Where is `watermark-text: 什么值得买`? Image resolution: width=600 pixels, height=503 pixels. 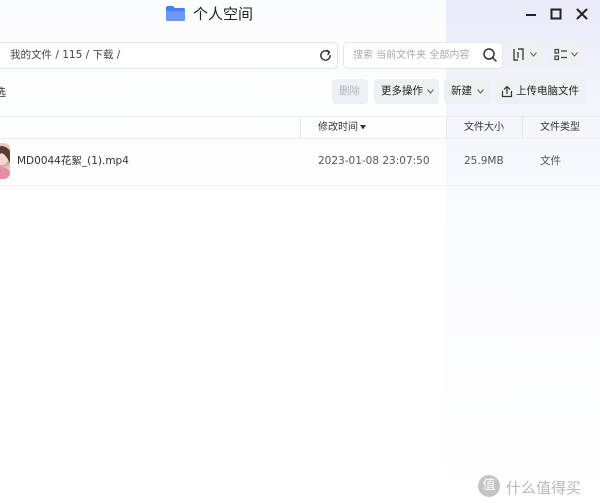
watermark-text: 什么值得买 is located at coordinates (544, 488).